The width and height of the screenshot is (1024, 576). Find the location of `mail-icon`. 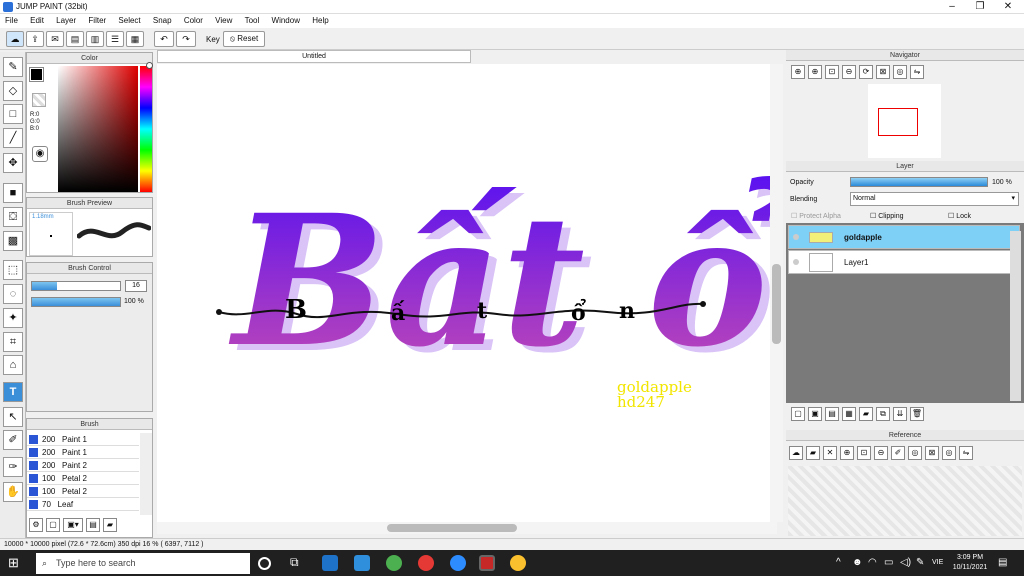

mail-icon is located at coordinates (330, 563).